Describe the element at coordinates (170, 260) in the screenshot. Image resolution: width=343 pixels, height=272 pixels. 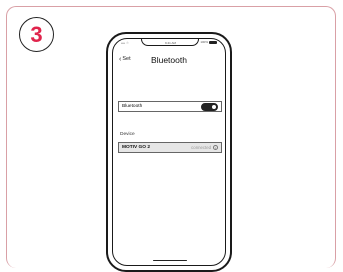
I see `home-indicator` at that location.